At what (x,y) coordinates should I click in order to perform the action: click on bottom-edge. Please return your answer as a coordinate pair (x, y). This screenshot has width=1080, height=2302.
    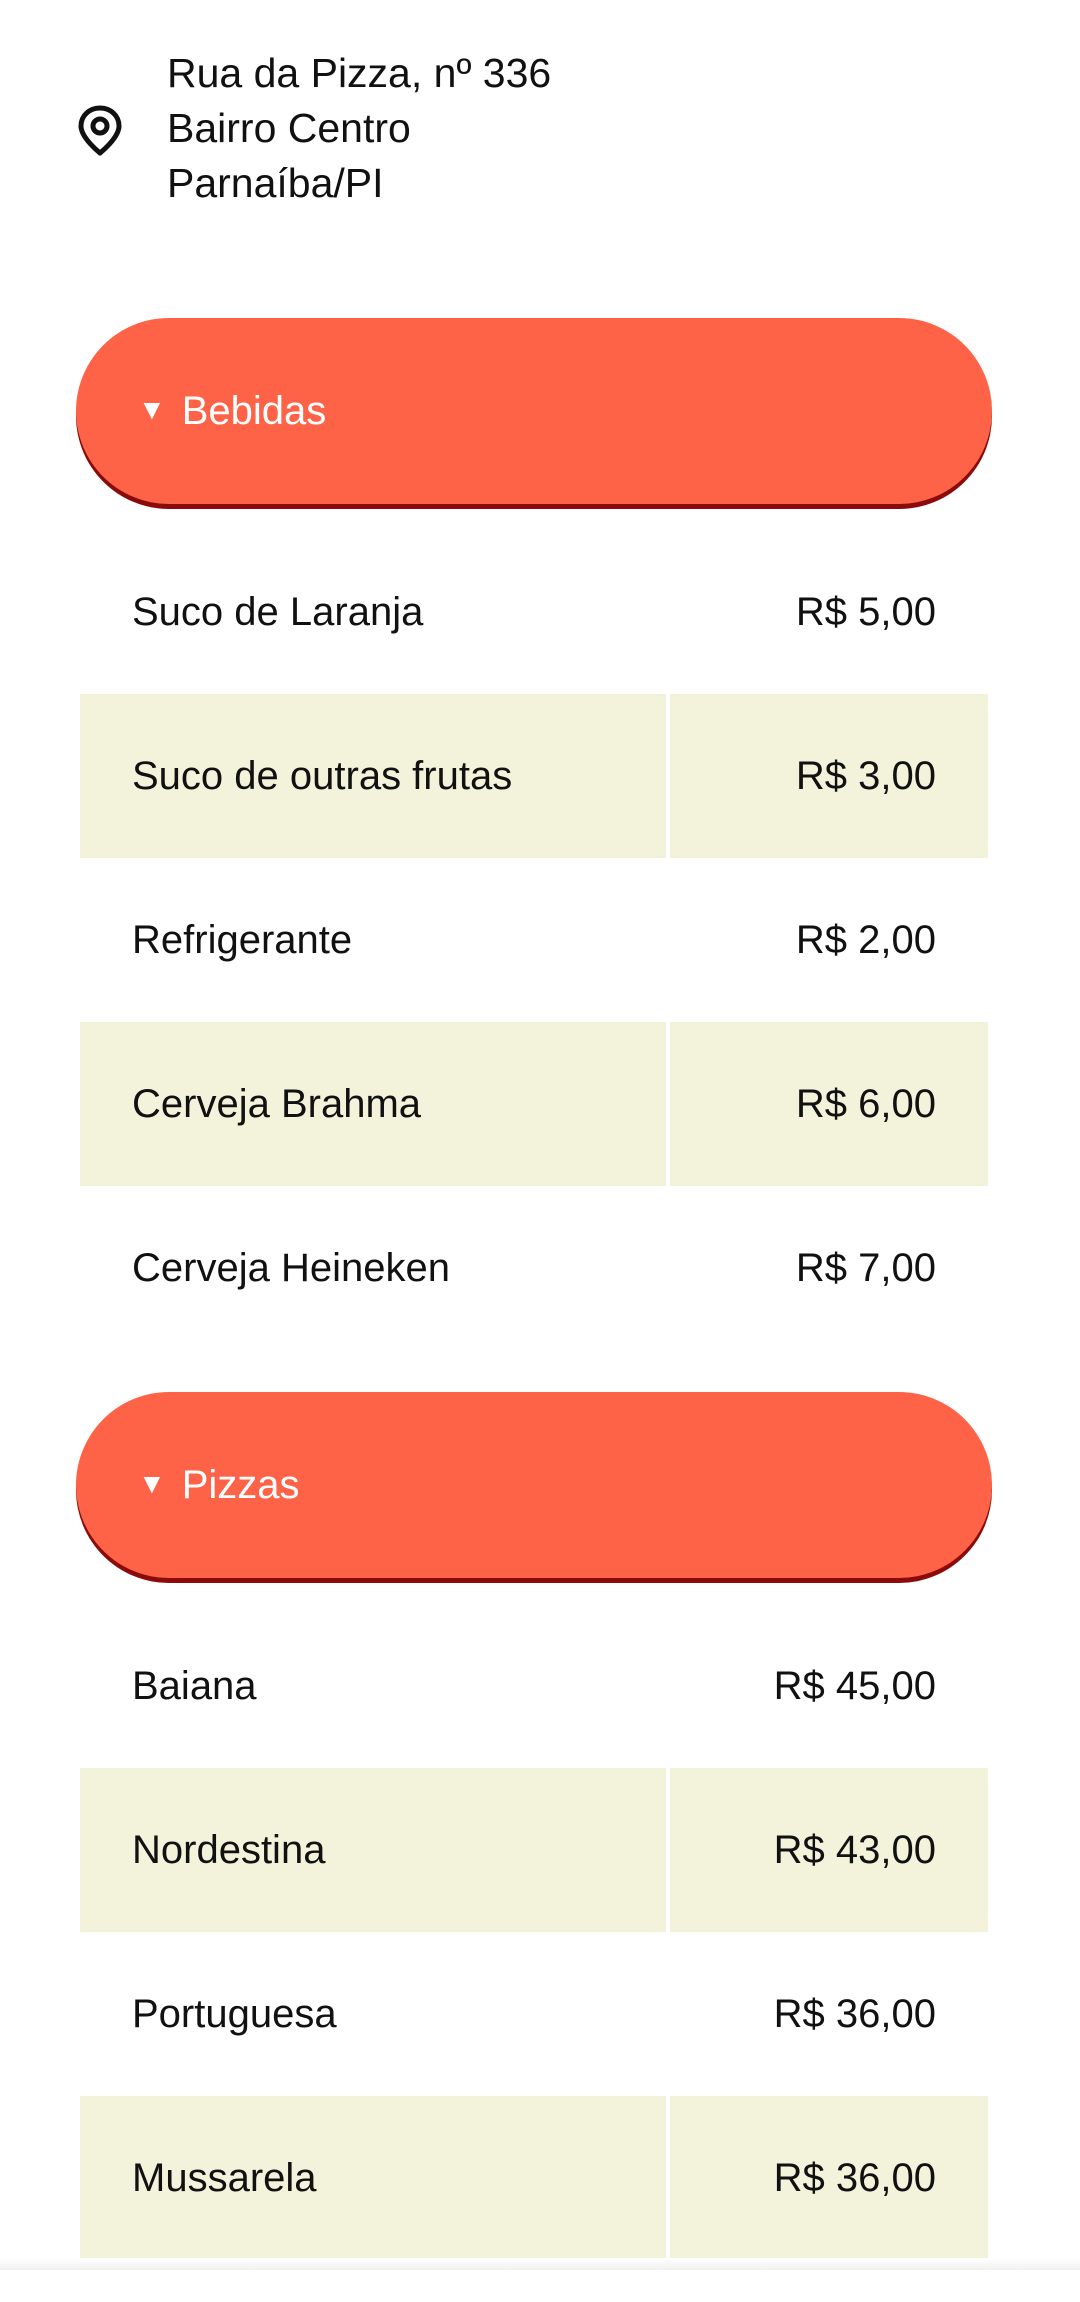
    Looking at the image, I should click on (540, 2264).